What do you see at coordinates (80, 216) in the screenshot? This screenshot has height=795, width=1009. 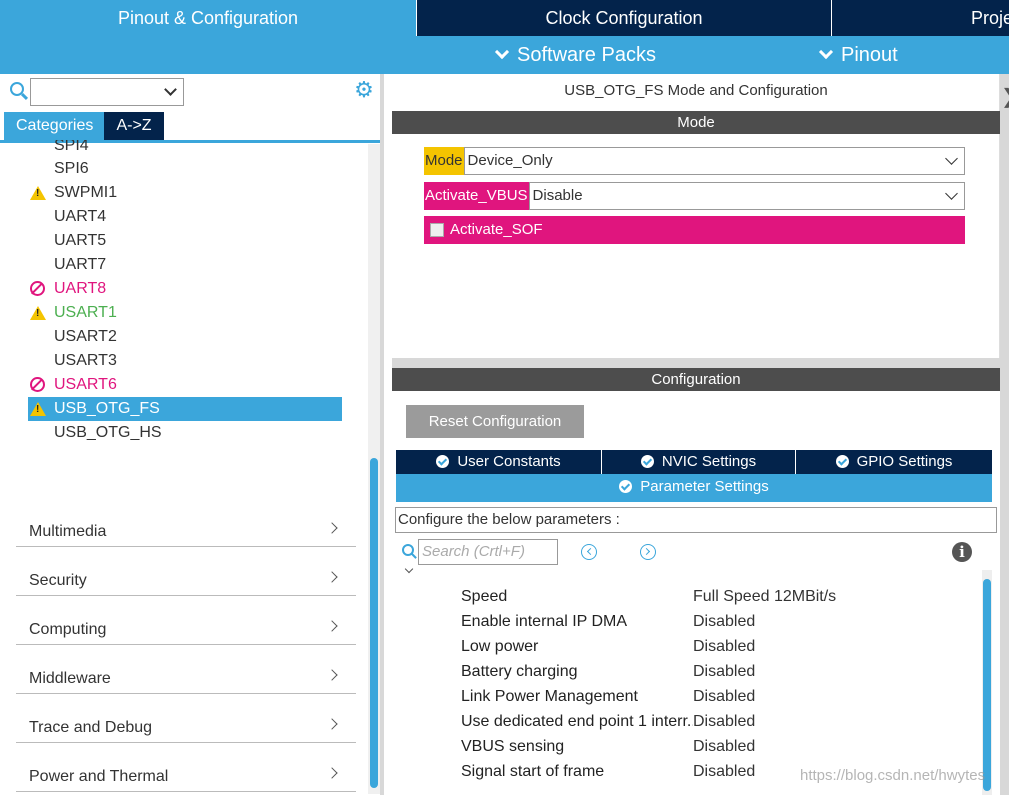 I see `list-item-label: UART4` at bounding box center [80, 216].